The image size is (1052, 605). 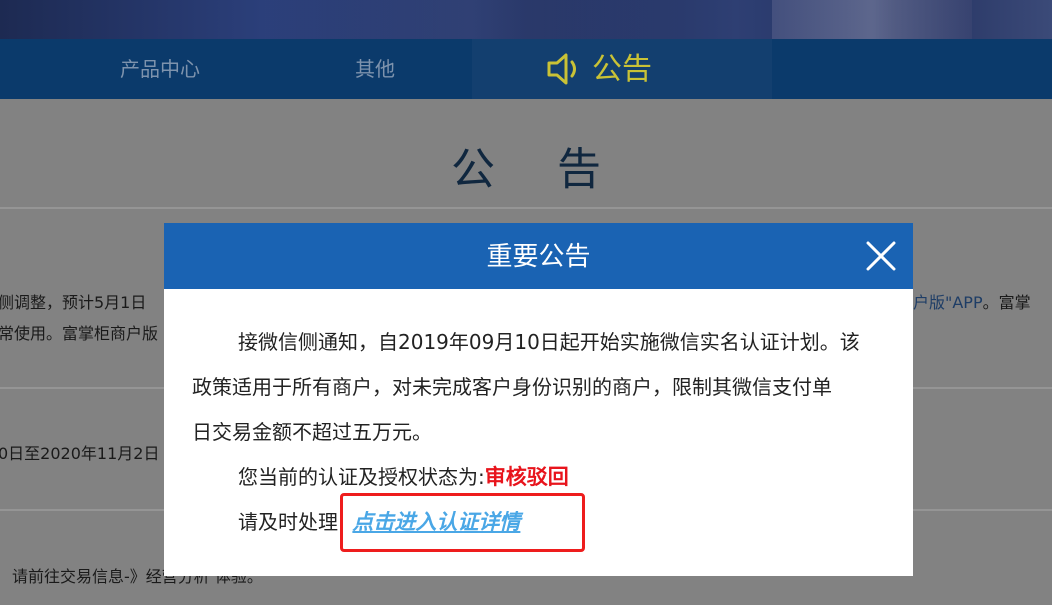 I want to click on notice-line: 日交易金额不超过五万元。, so click(x=312, y=432).